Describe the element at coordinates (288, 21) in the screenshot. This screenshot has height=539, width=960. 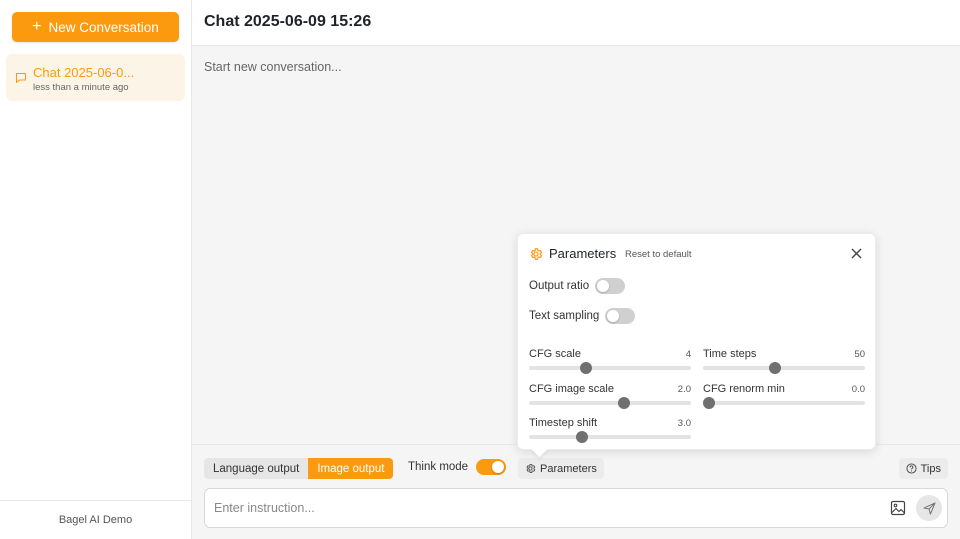
I see `page-title: Chat 2025-06-09 15:26` at that location.